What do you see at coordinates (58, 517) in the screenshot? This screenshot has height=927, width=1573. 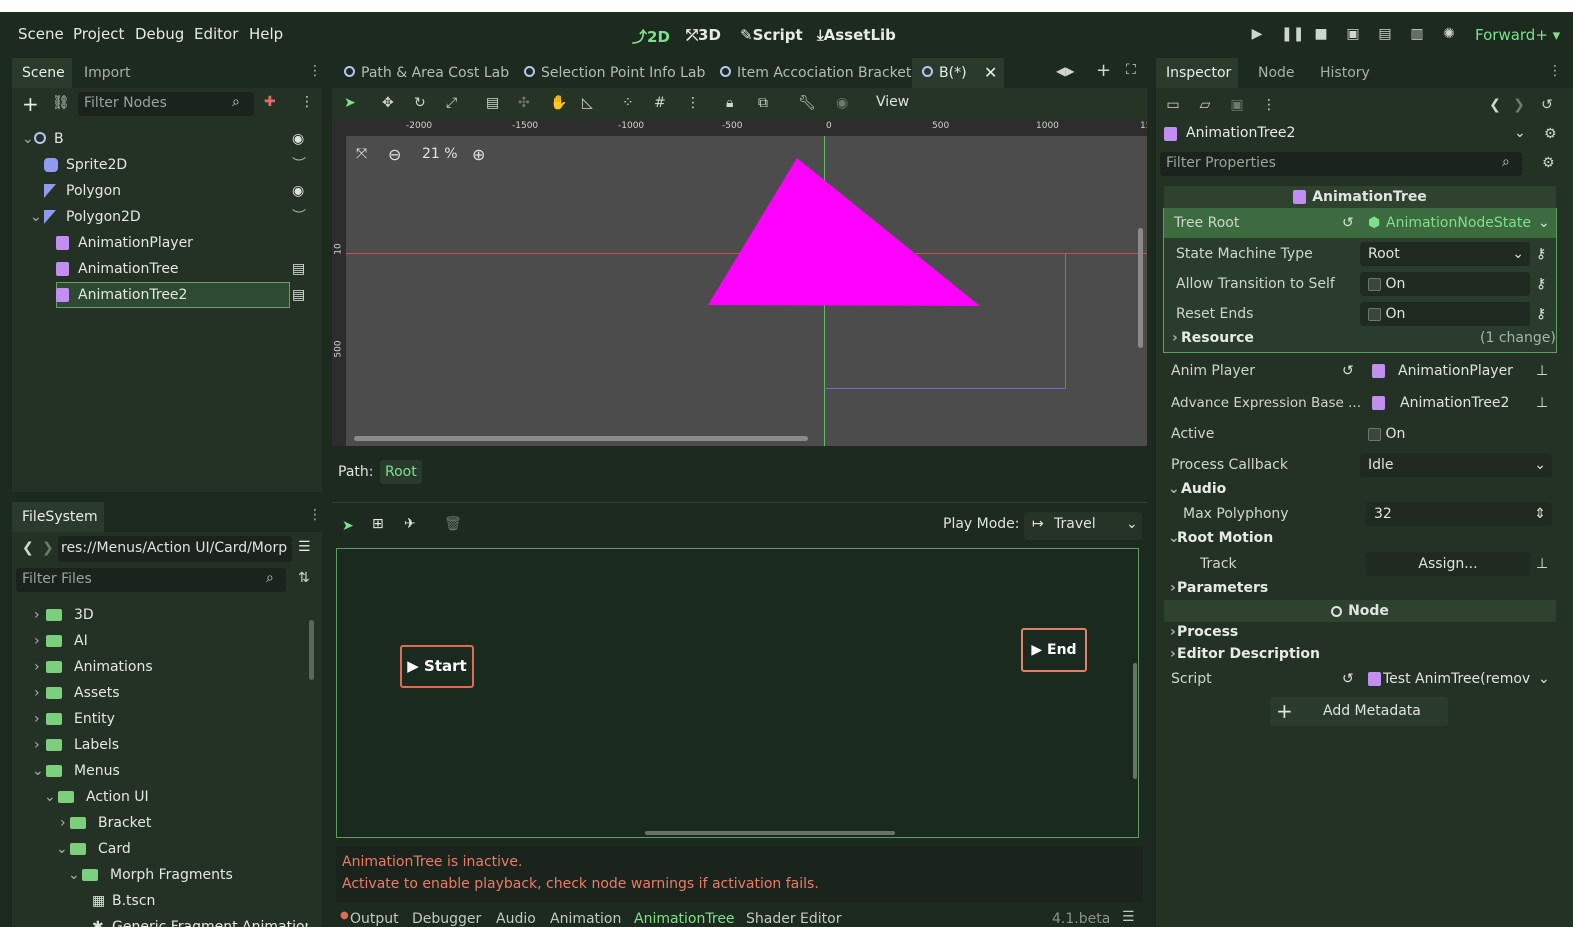 I see `tab-filesystem: FileSystem` at bounding box center [58, 517].